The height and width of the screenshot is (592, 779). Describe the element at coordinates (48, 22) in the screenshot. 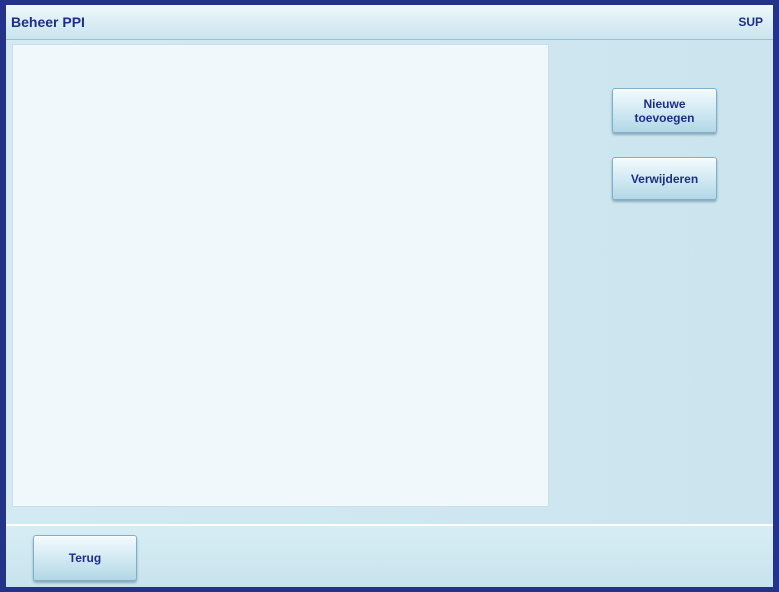

I see `page-title: Beheer PPI` at that location.